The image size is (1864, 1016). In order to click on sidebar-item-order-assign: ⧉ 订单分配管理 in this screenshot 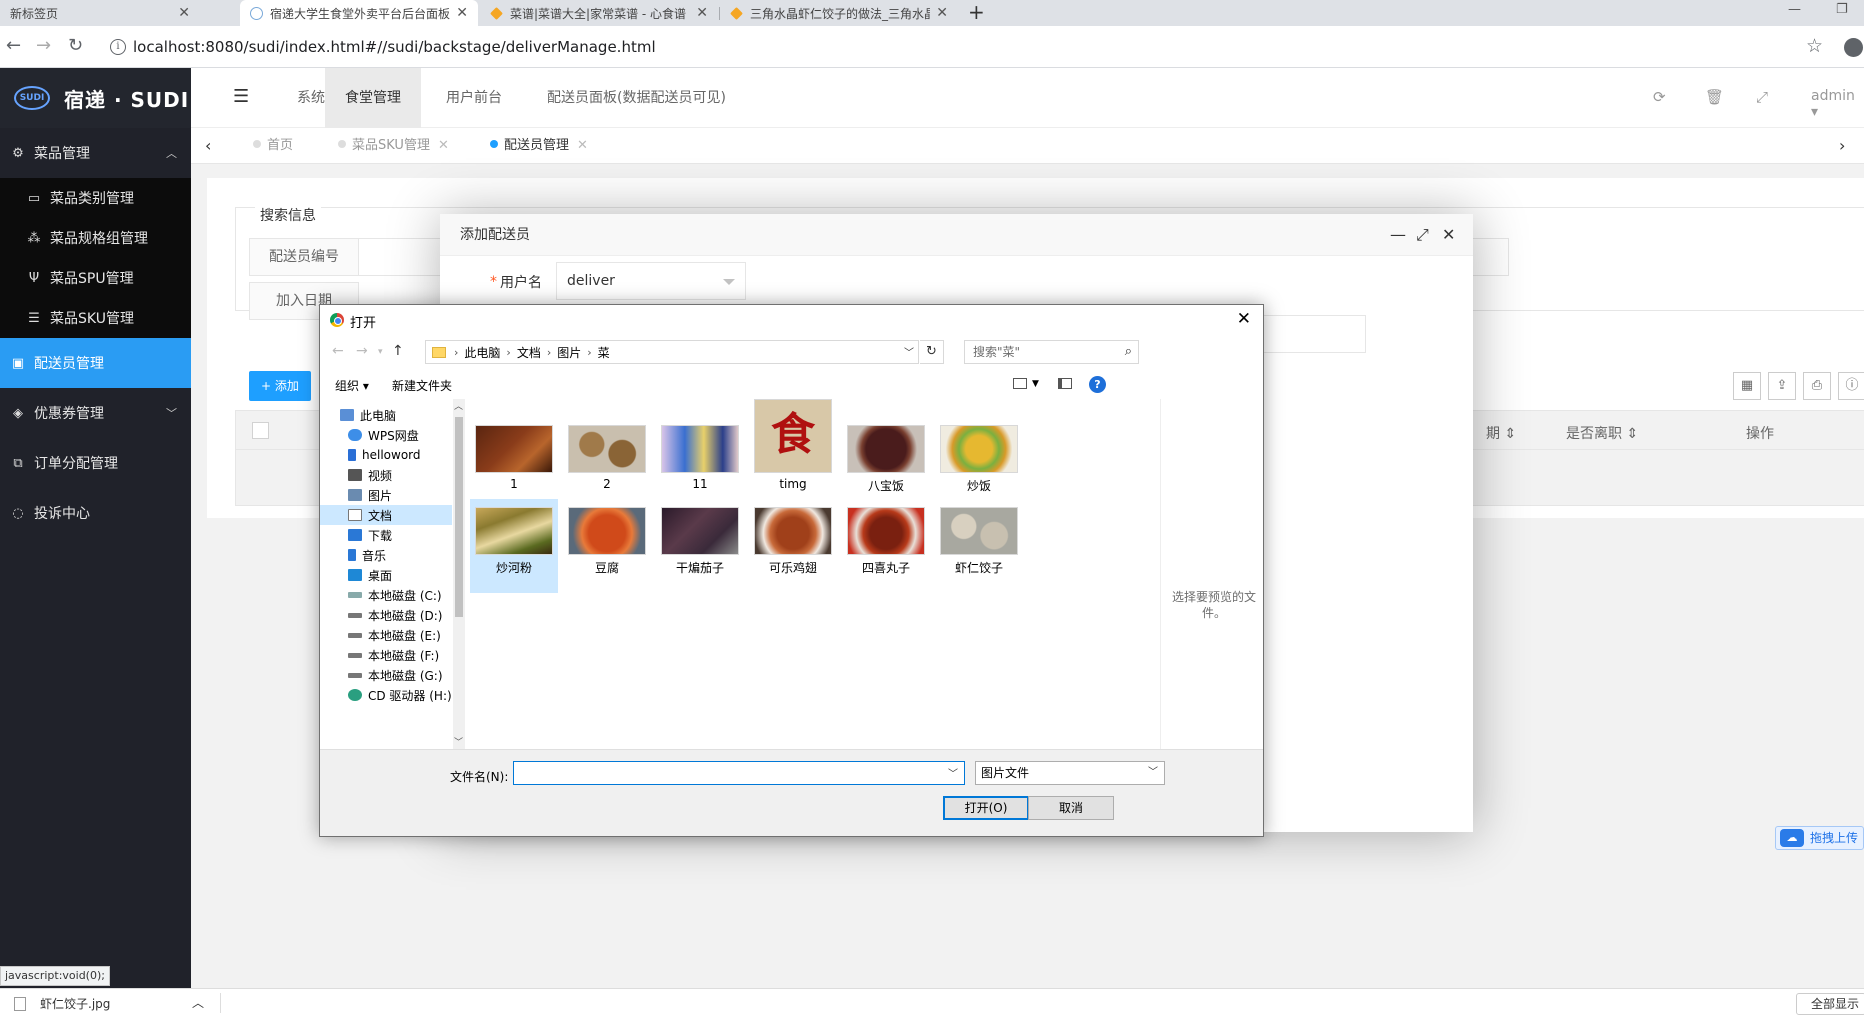, I will do `click(95, 463)`.